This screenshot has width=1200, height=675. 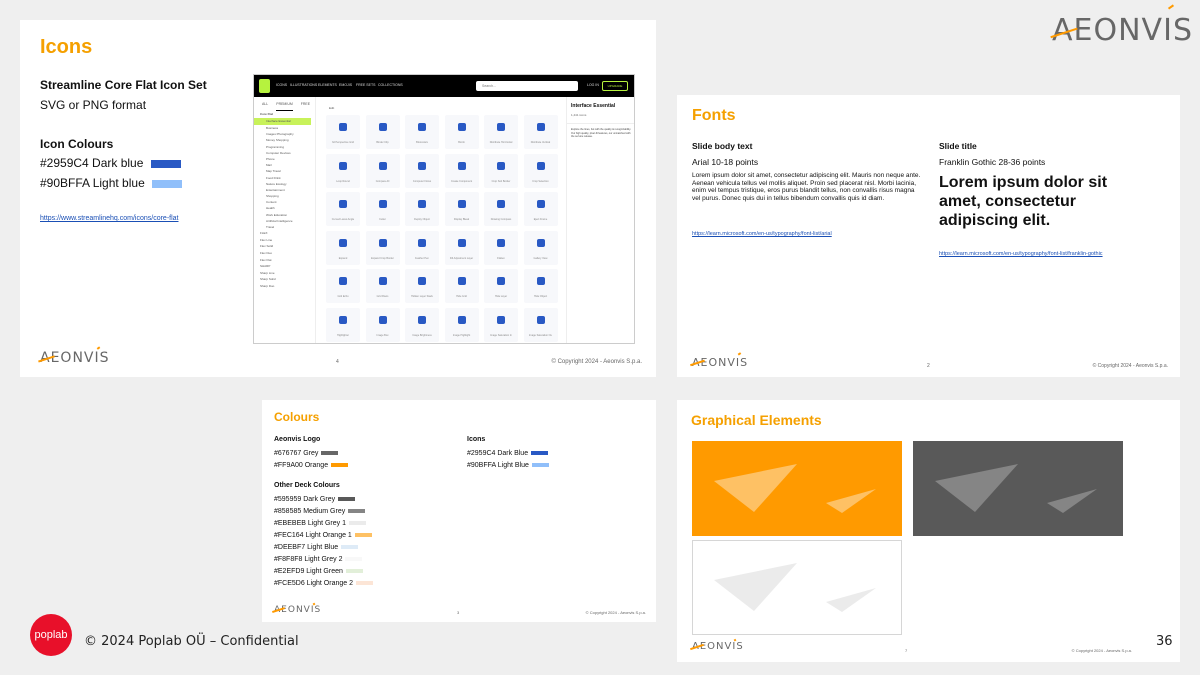 What do you see at coordinates (461, 286) in the screenshot?
I see `icon-tile: Hide Grid` at bounding box center [461, 286].